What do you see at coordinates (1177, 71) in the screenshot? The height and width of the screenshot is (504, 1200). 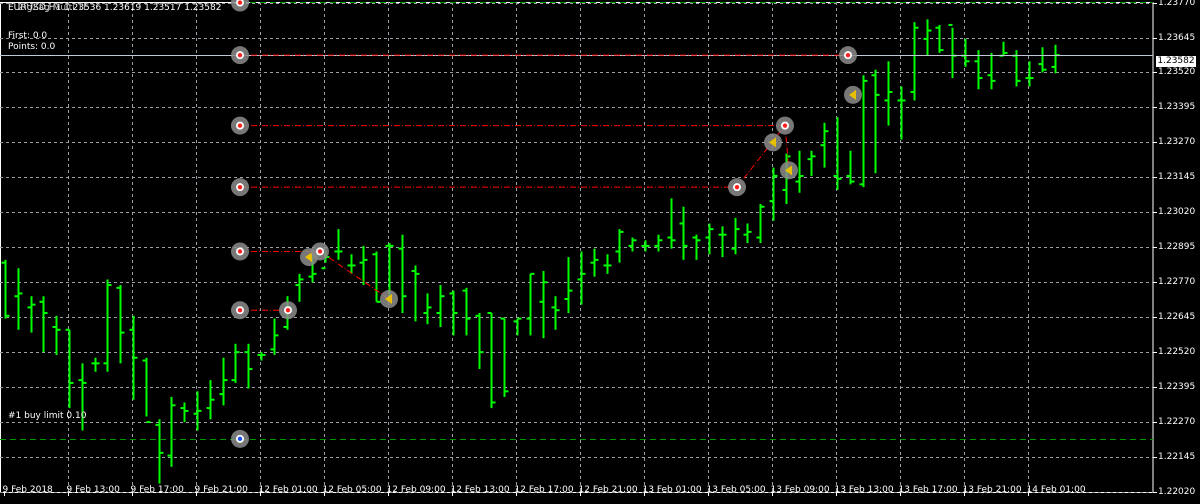 I see `y-tick-label: 1.23520` at bounding box center [1177, 71].